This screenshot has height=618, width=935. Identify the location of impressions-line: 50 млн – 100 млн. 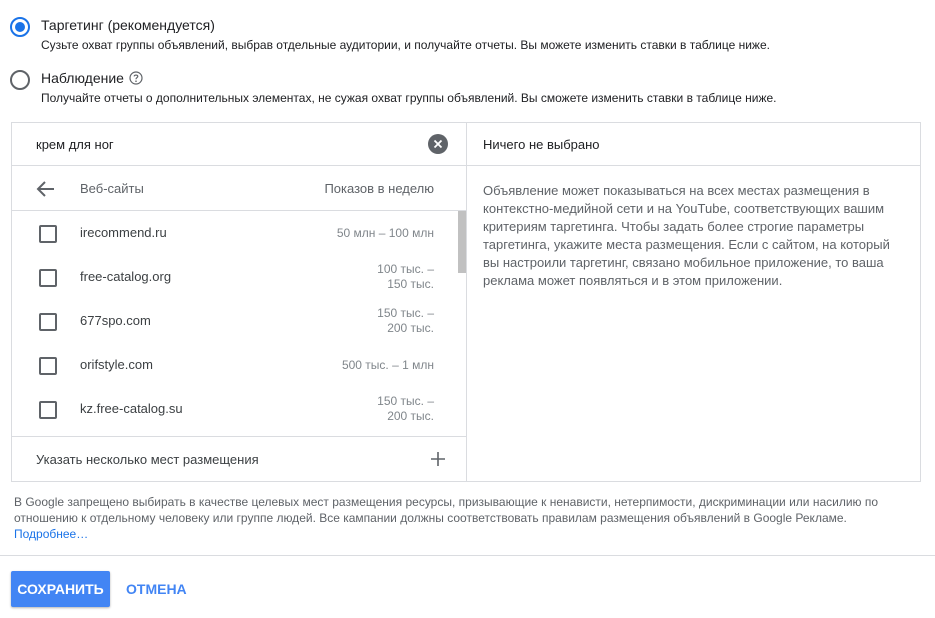
(385, 233).